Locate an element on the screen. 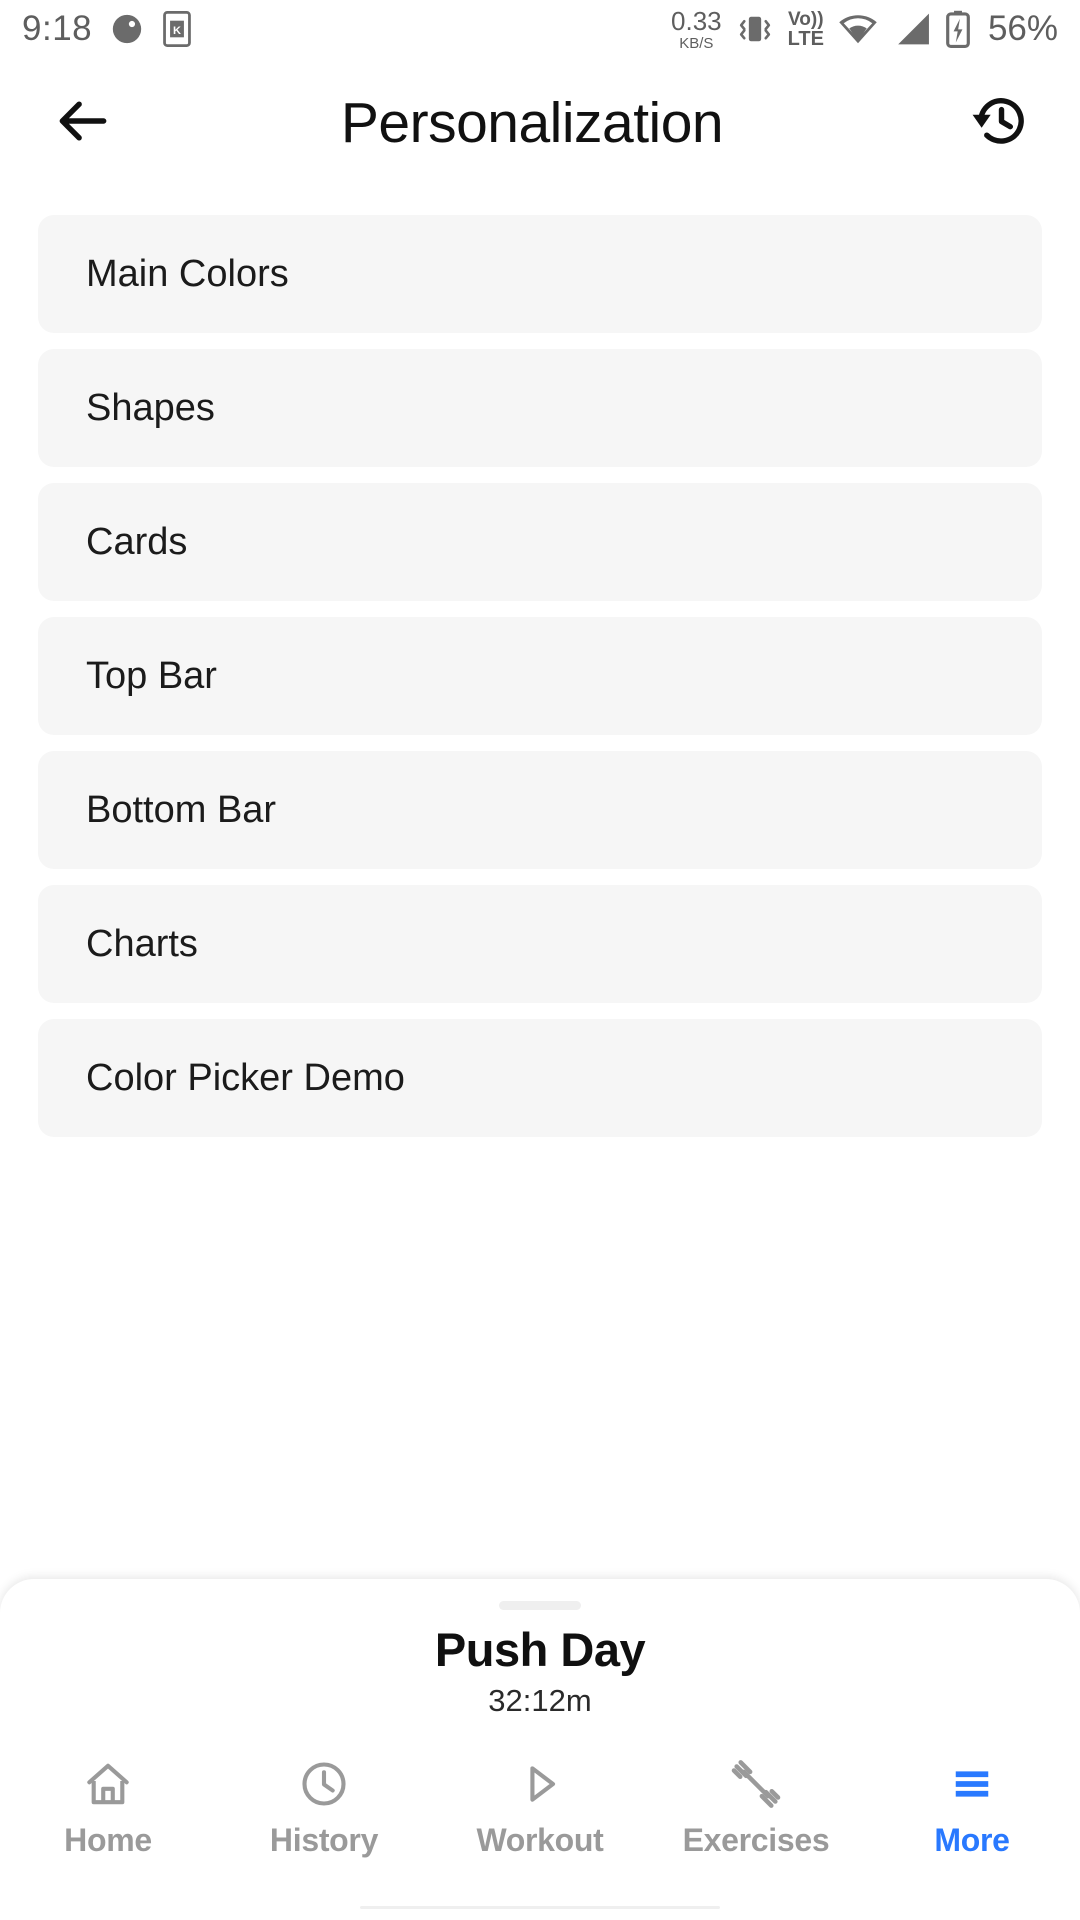  app-bar: Personalization is located at coordinates (540, 123).